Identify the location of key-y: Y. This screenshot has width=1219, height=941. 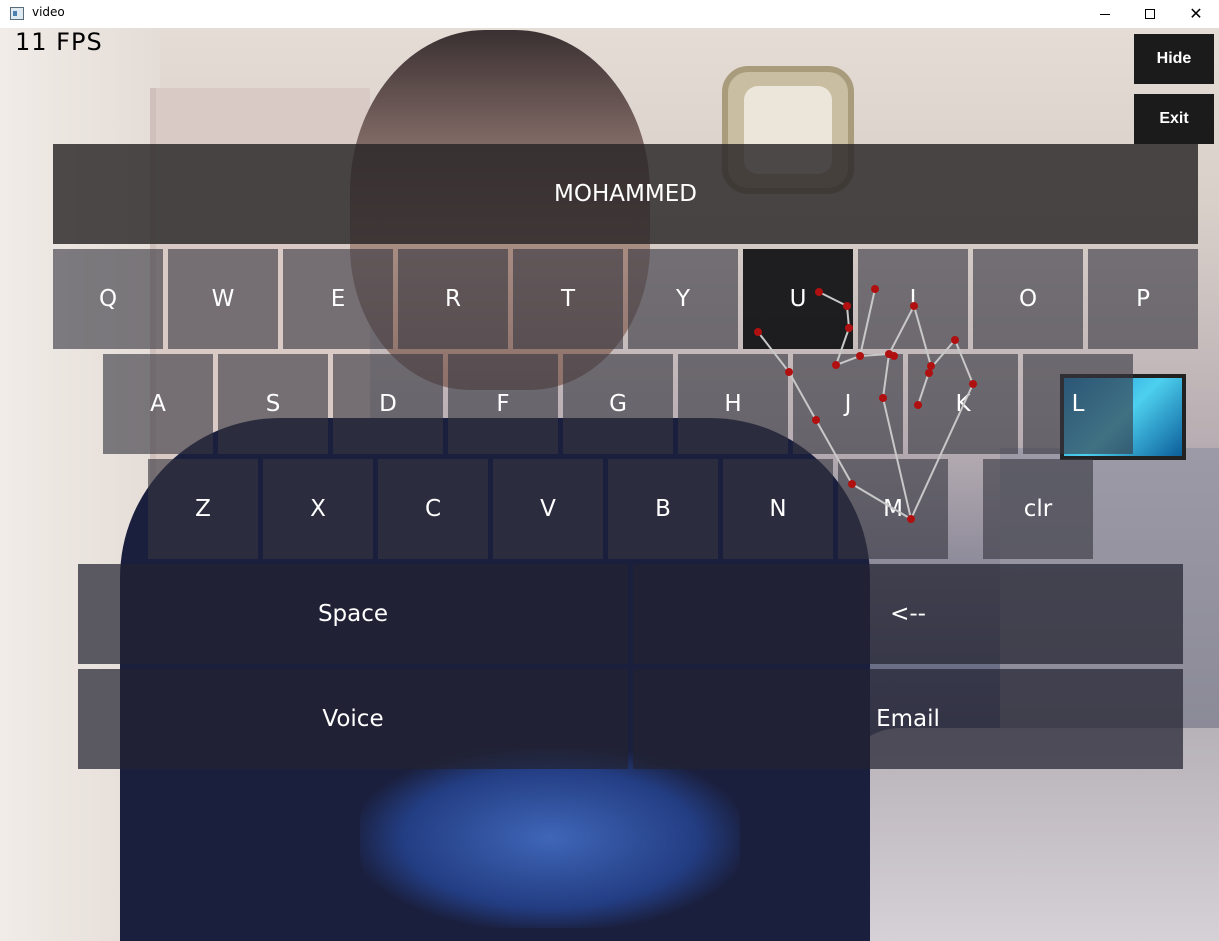
(683, 299).